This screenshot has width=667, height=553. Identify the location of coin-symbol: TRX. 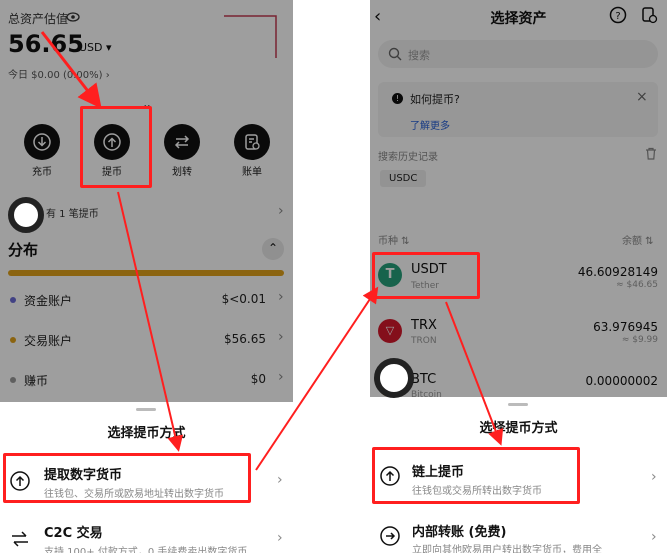
(424, 325).